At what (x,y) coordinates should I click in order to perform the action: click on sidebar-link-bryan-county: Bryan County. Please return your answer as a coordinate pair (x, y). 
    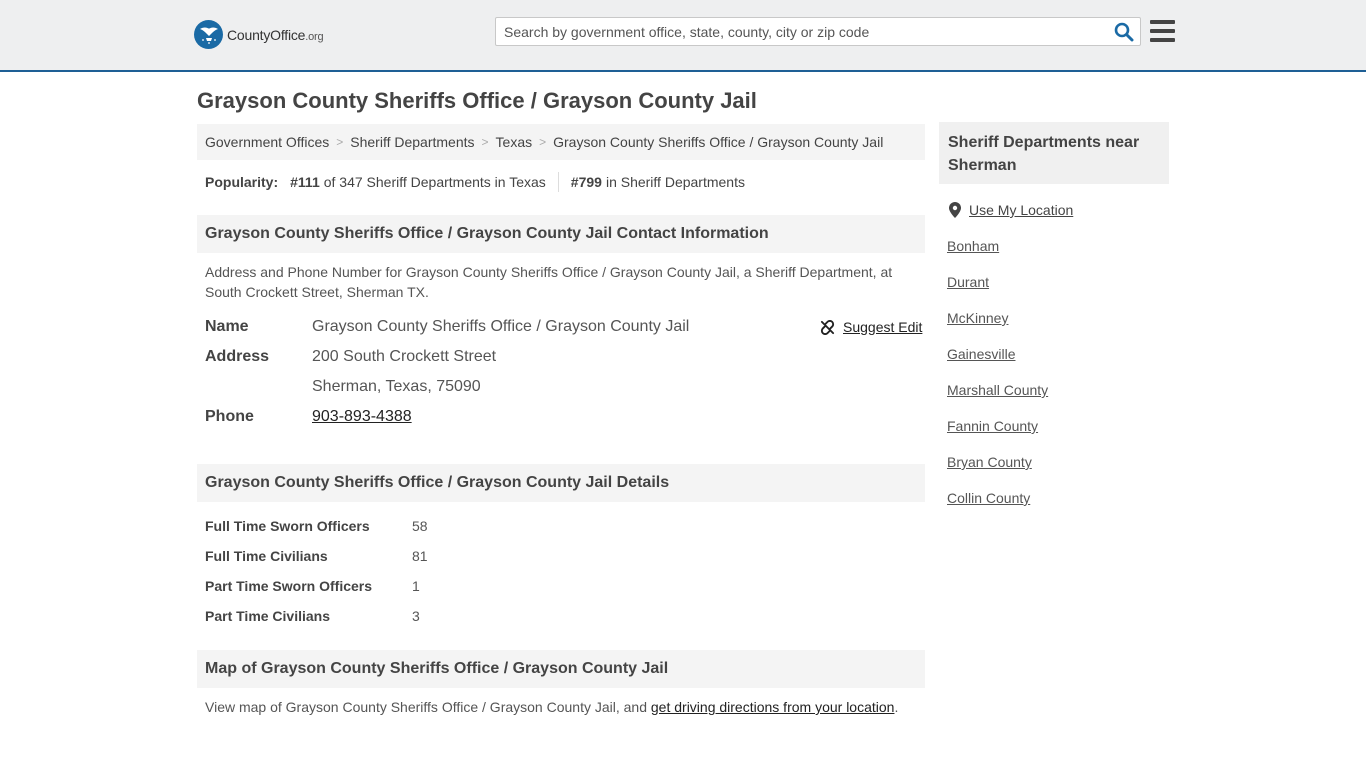
    Looking at the image, I should click on (989, 462).